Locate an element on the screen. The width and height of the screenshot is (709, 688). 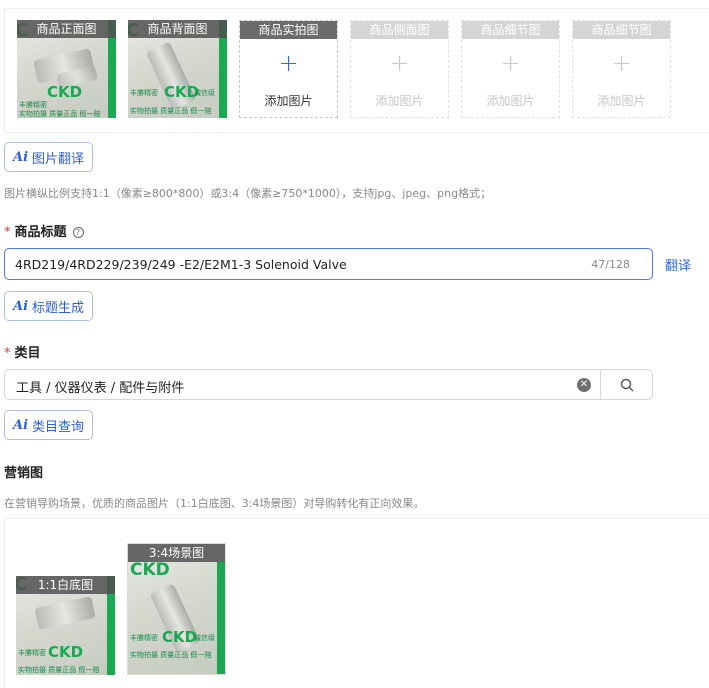
button-label: 图片翻译 is located at coordinates (58, 159).